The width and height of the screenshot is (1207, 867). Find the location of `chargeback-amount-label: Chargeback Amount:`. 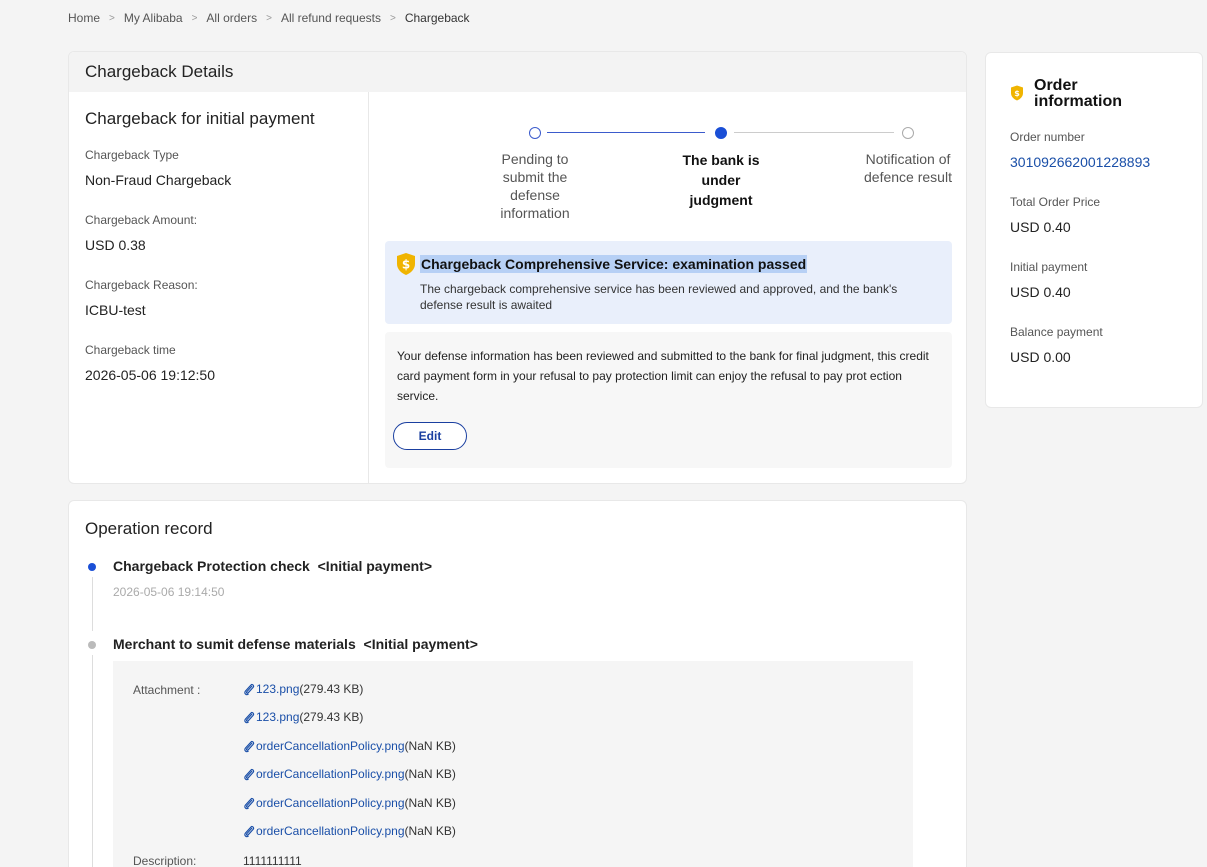

chargeback-amount-label: Chargeback Amount: is located at coordinates (141, 220).